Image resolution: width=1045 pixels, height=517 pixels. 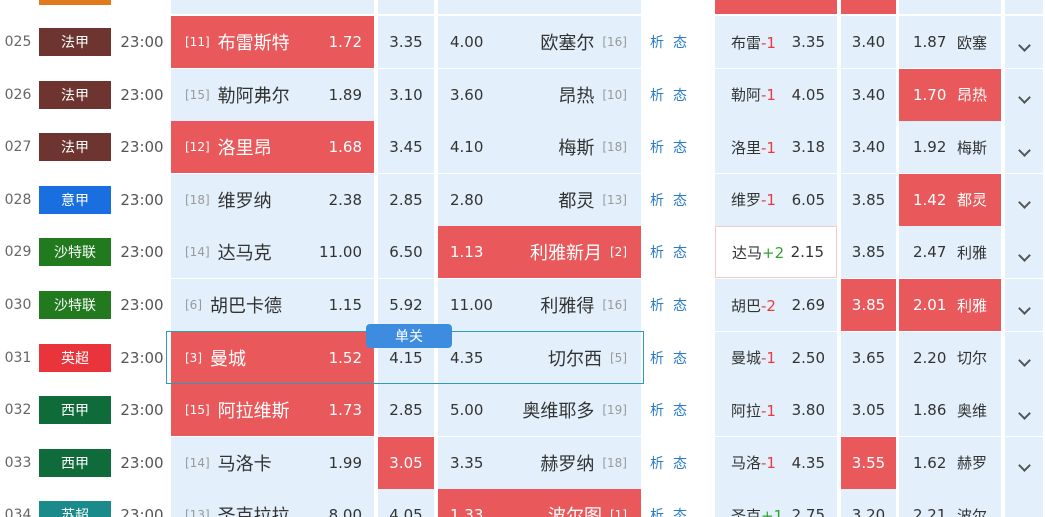 I want to click on handicap-draw-cell: 3.65, so click(x=868, y=357).